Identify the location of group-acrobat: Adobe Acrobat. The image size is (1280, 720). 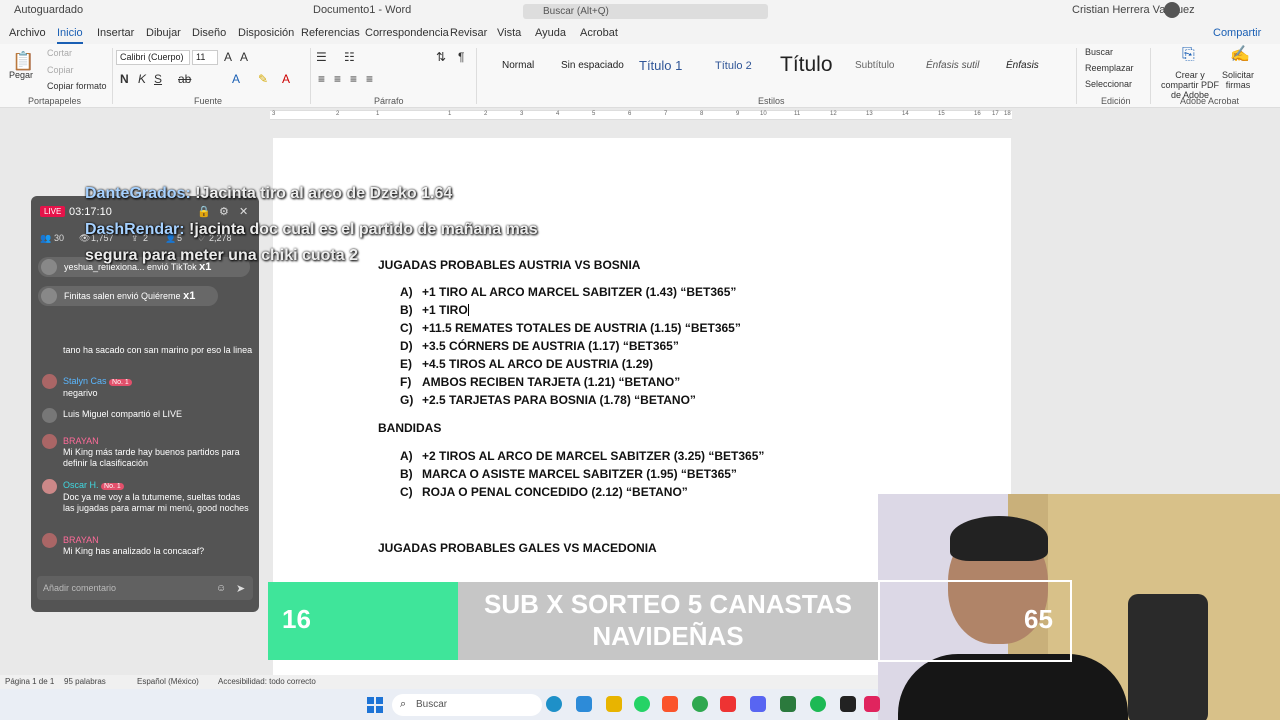
(1210, 101).